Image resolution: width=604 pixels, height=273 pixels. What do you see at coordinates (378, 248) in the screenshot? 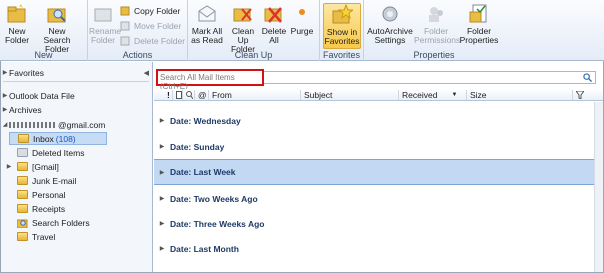
I see `group-row: ▶ Date: Last Month` at bounding box center [378, 248].